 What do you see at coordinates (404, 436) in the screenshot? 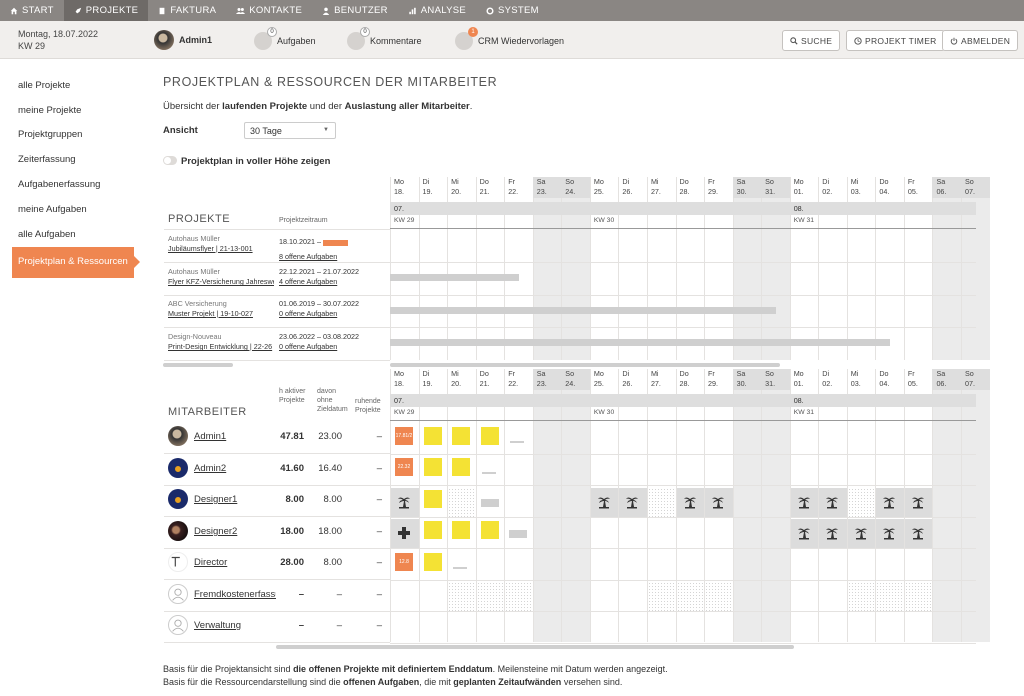
I see `workload-over: 17.81/2` at bounding box center [404, 436].